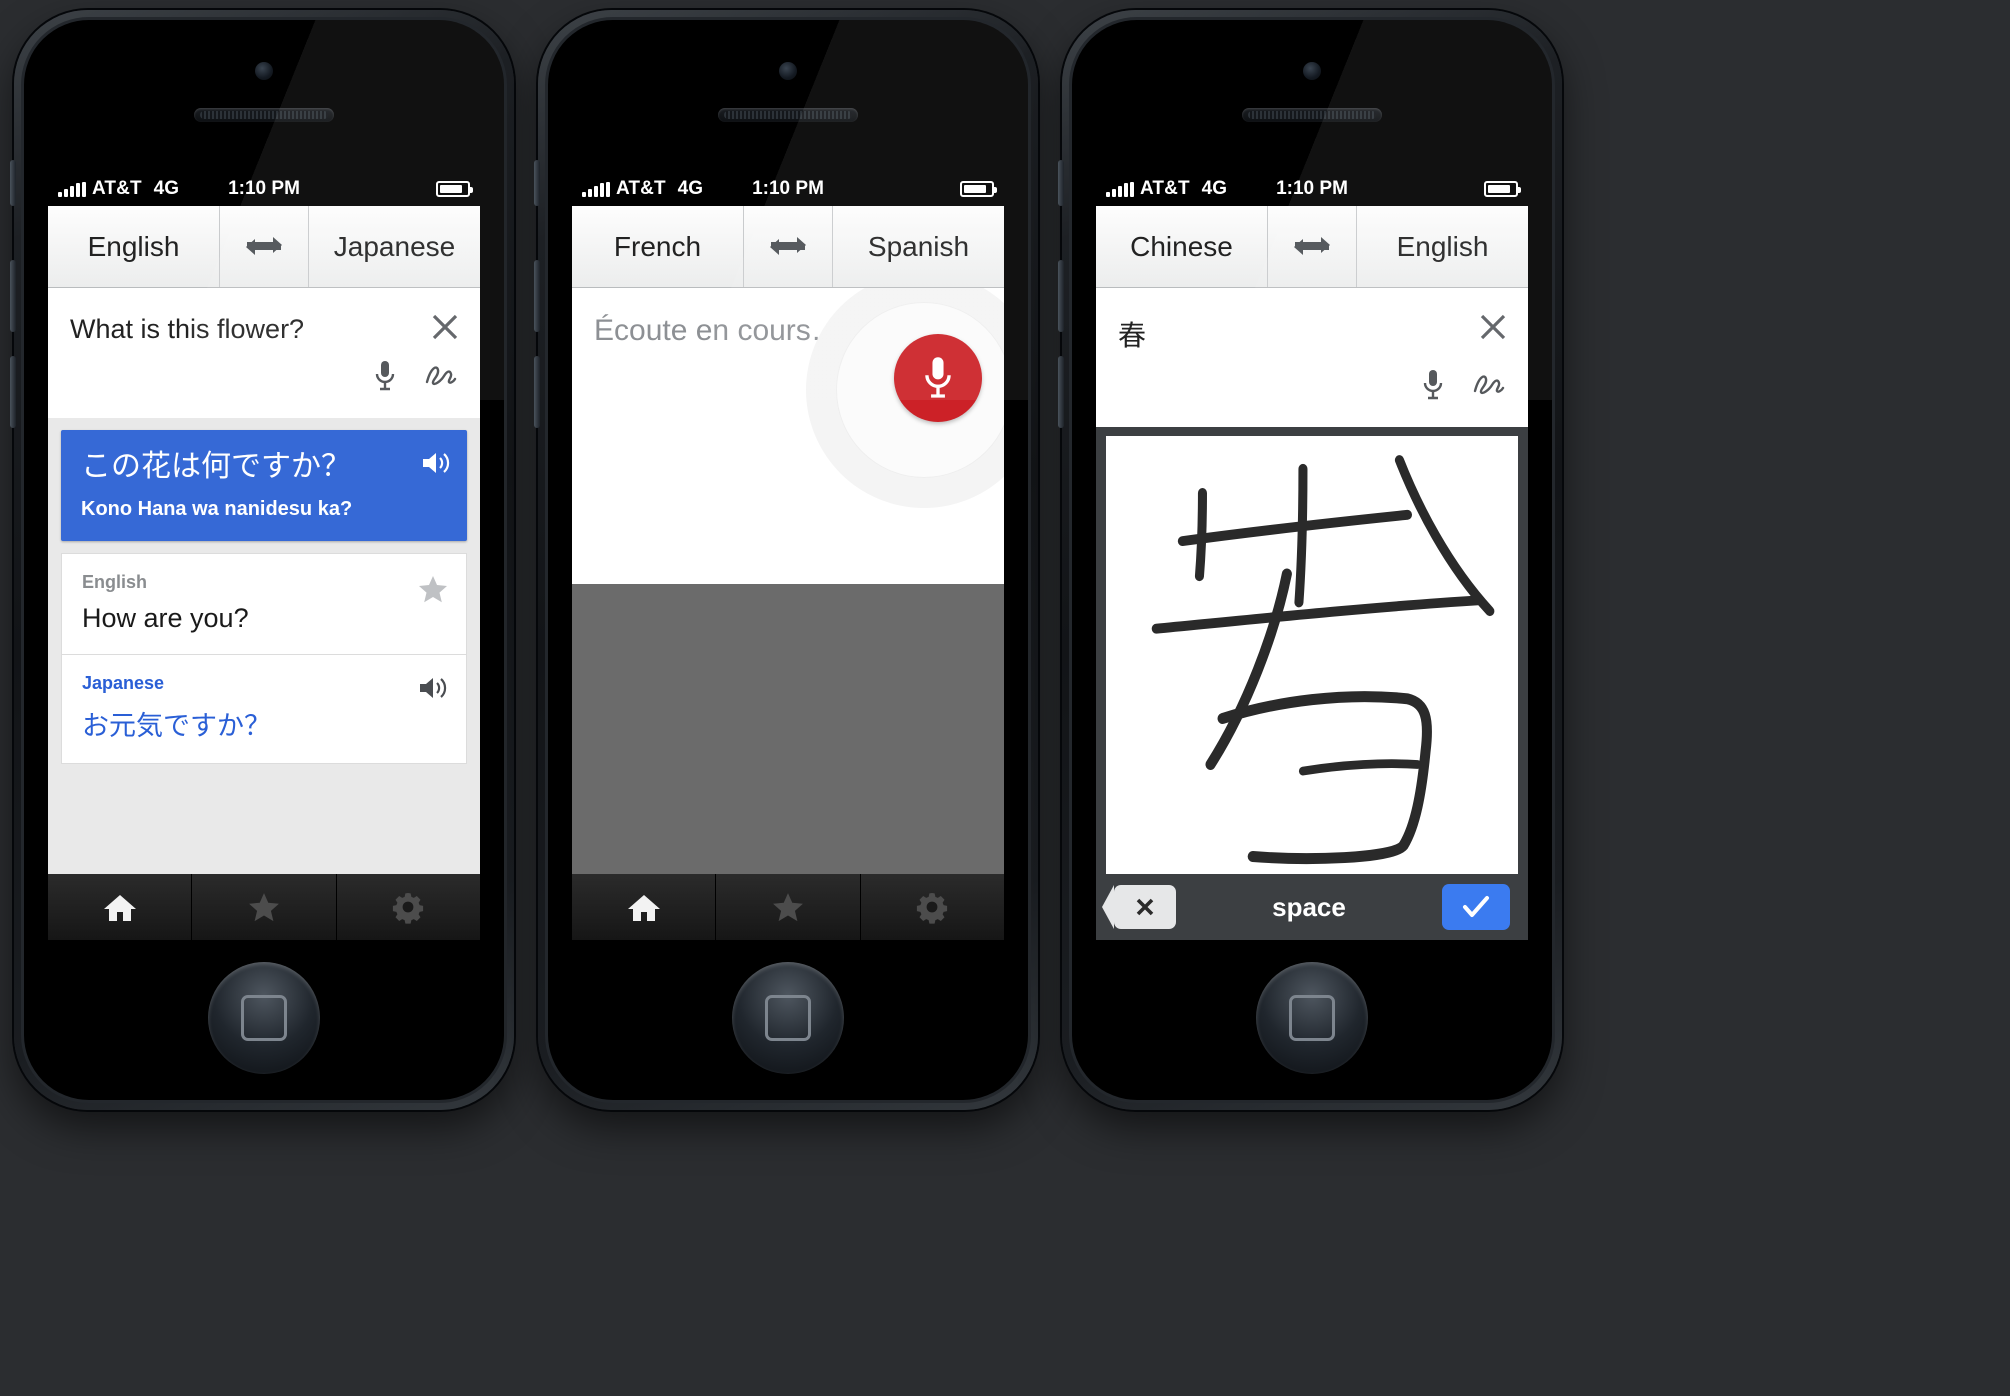 Image resolution: width=2010 pixels, height=1396 pixels. What do you see at coordinates (1312, 321) in the screenshot?
I see `source-text: 春` at bounding box center [1312, 321].